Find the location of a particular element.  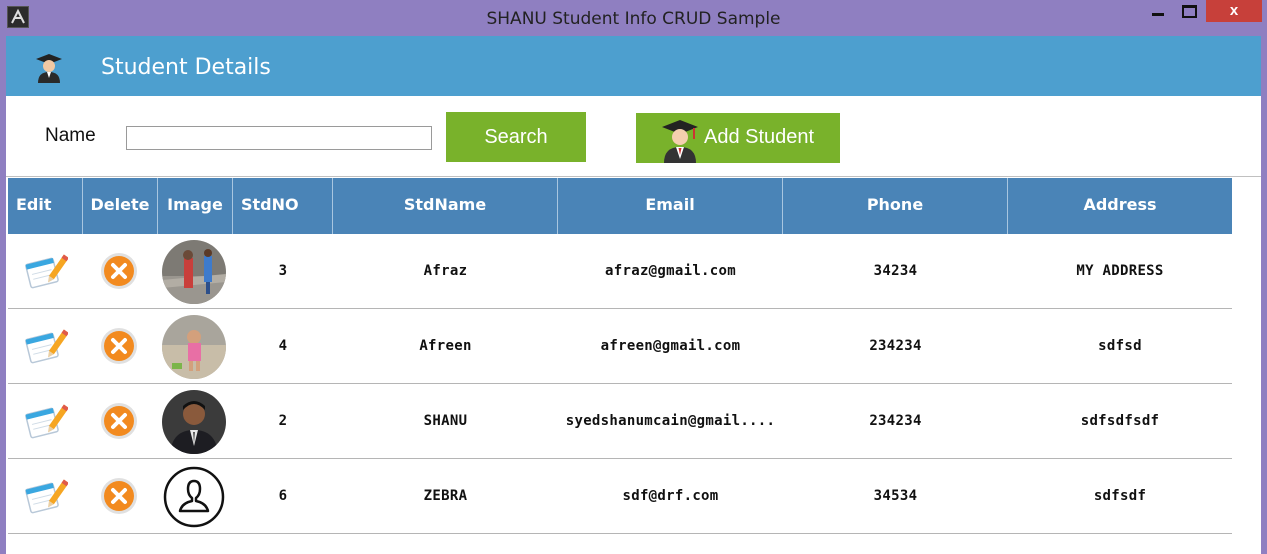

default-user-icon is located at coordinates (194, 497).